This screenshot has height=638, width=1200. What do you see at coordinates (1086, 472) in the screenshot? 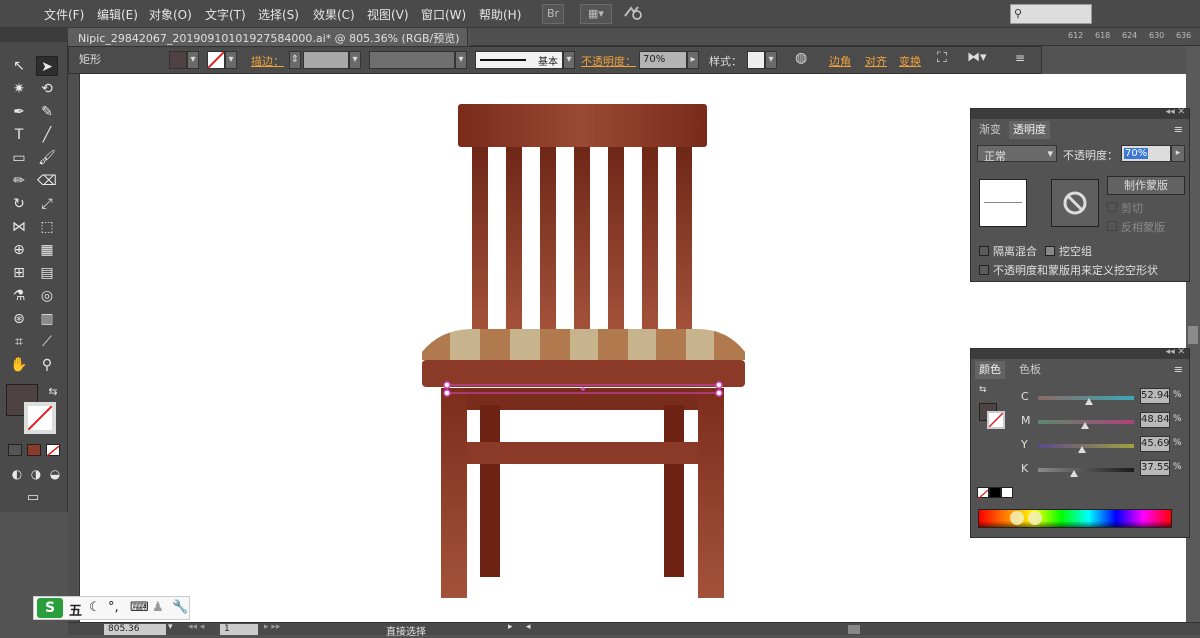
I see `black-slider` at bounding box center [1086, 472].